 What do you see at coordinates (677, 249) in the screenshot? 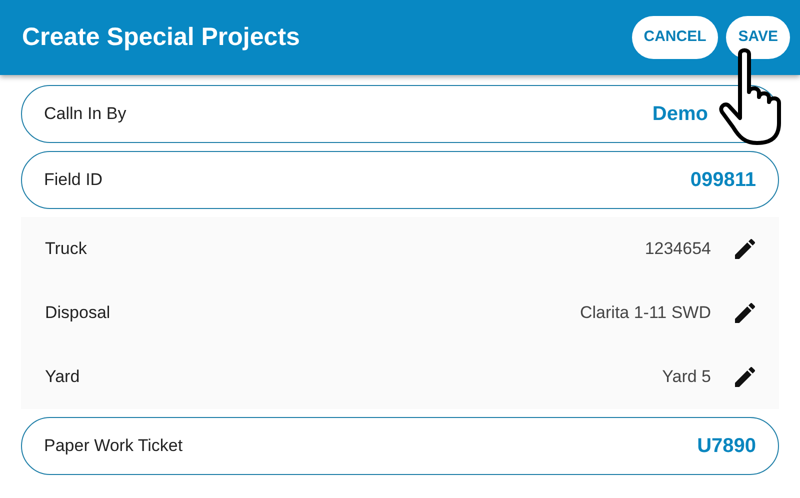
I see `field-value: 1234654` at bounding box center [677, 249].